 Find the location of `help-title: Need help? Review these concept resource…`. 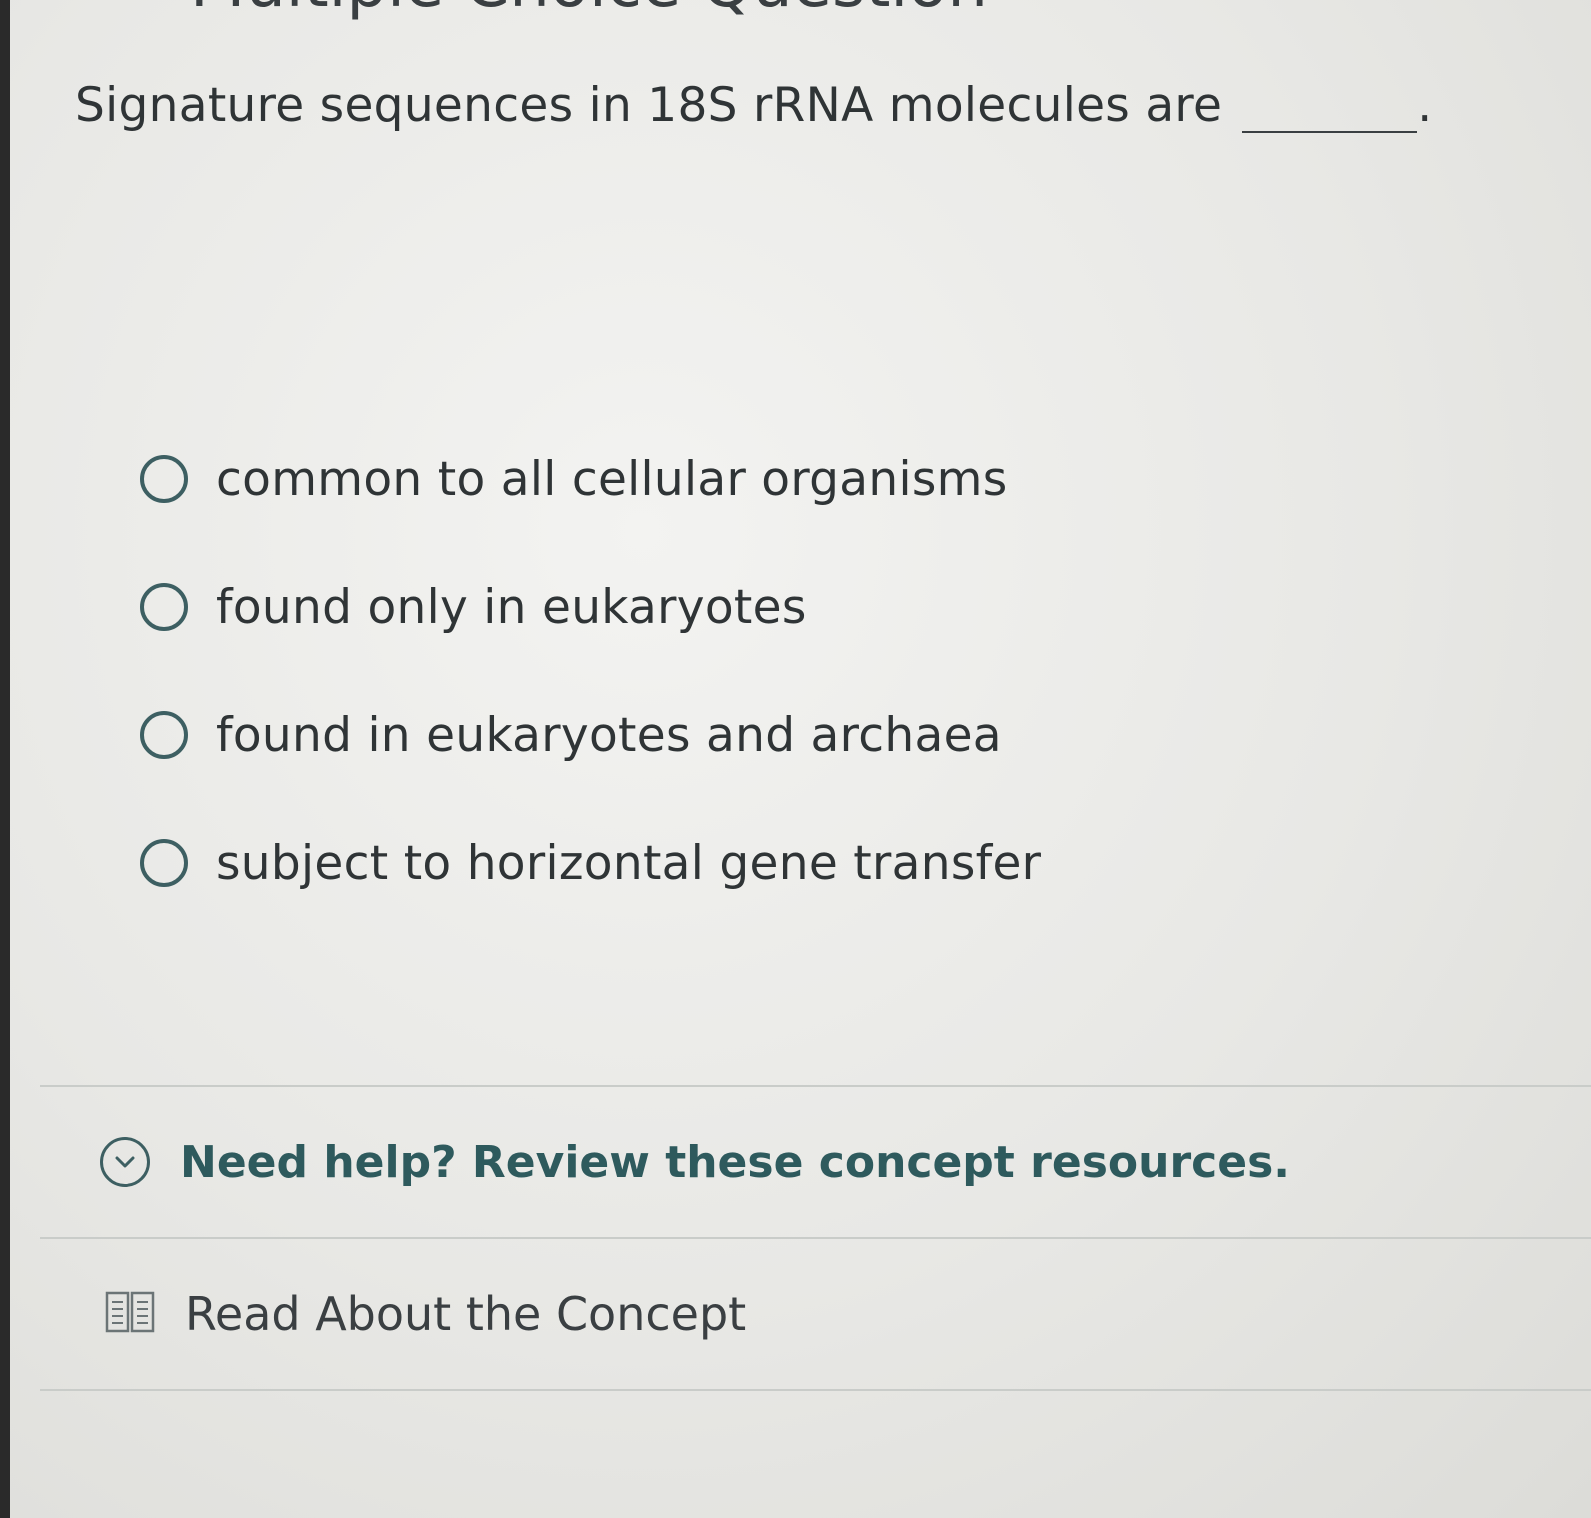

help-title: Need help? Review these concept resource… is located at coordinates (735, 1162).